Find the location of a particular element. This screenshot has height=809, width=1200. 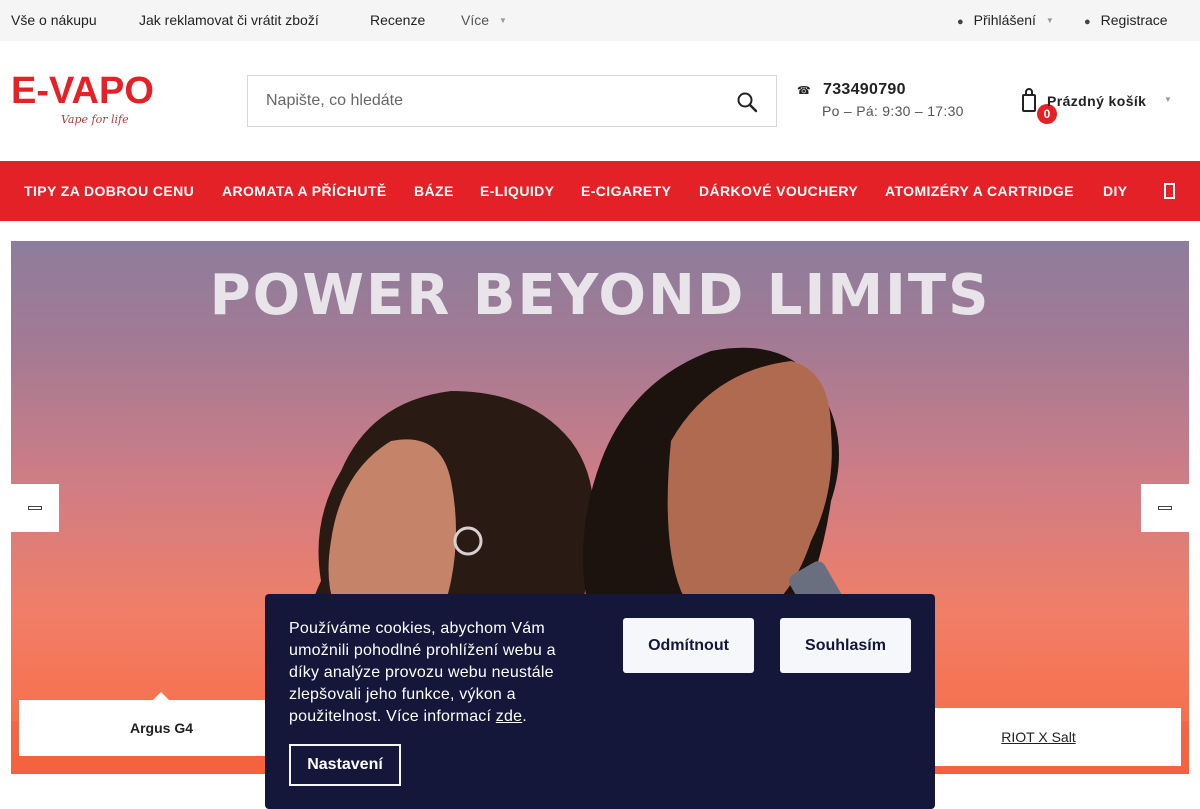

phone-number: ☎ 733490790 is located at coordinates (851, 90).